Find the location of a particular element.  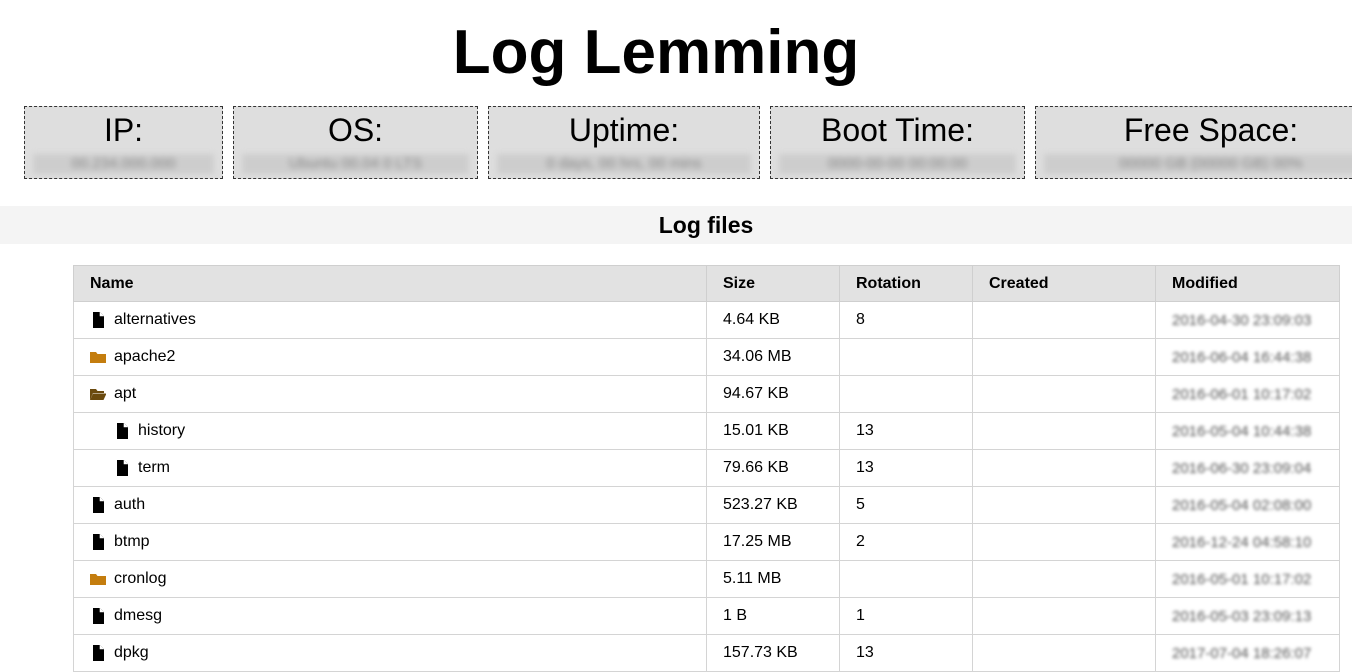

stat-uptime: Uptime: 0 days, 00 hrs, 00 mins is located at coordinates (624, 142).